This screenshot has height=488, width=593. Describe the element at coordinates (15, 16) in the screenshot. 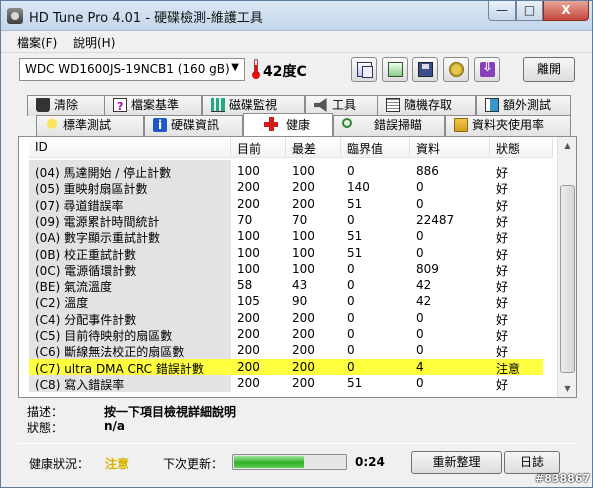

I see `app-icon` at that location.